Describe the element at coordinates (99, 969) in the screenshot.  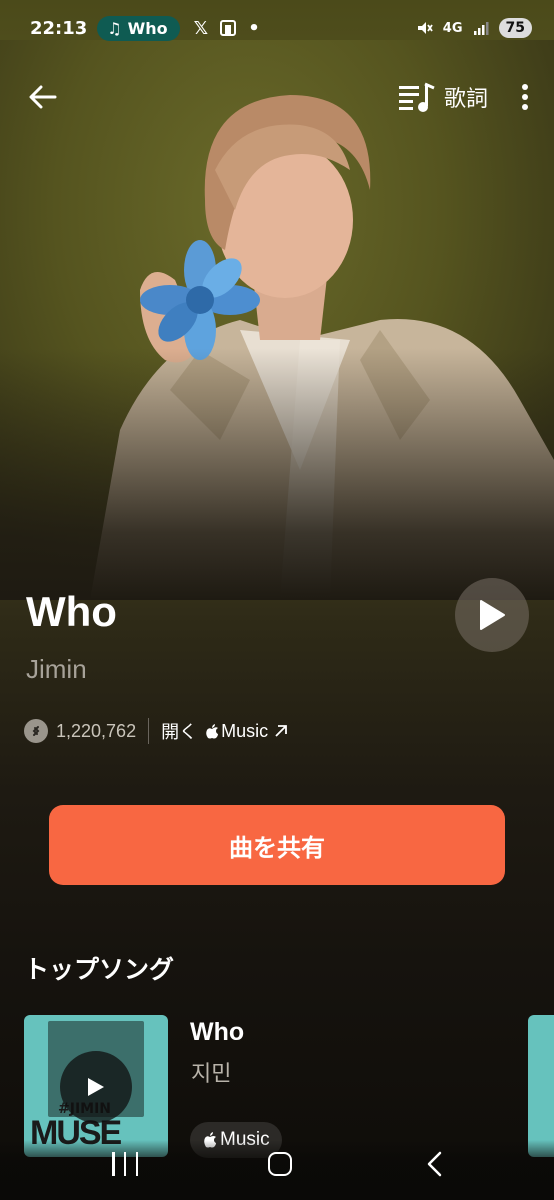
I see `section-title-top-songs: トップソング` at that location.